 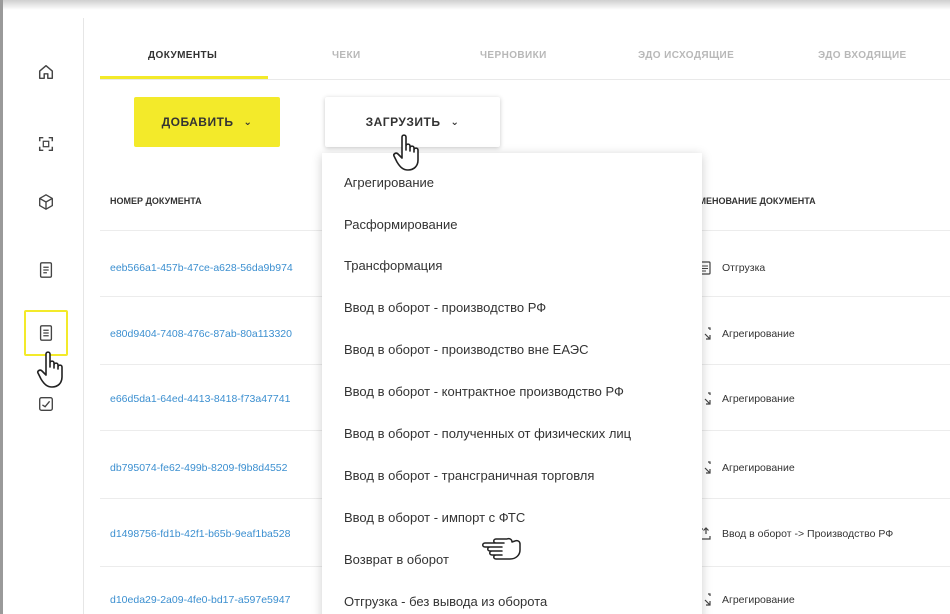 What do you see at coordinates (466, 349) in the screenshot?
I see `menu-item-intro-production-outside-eaeu: Ввод в оборот - производство вне ЕАЭС` at bounding box center [466, 349].